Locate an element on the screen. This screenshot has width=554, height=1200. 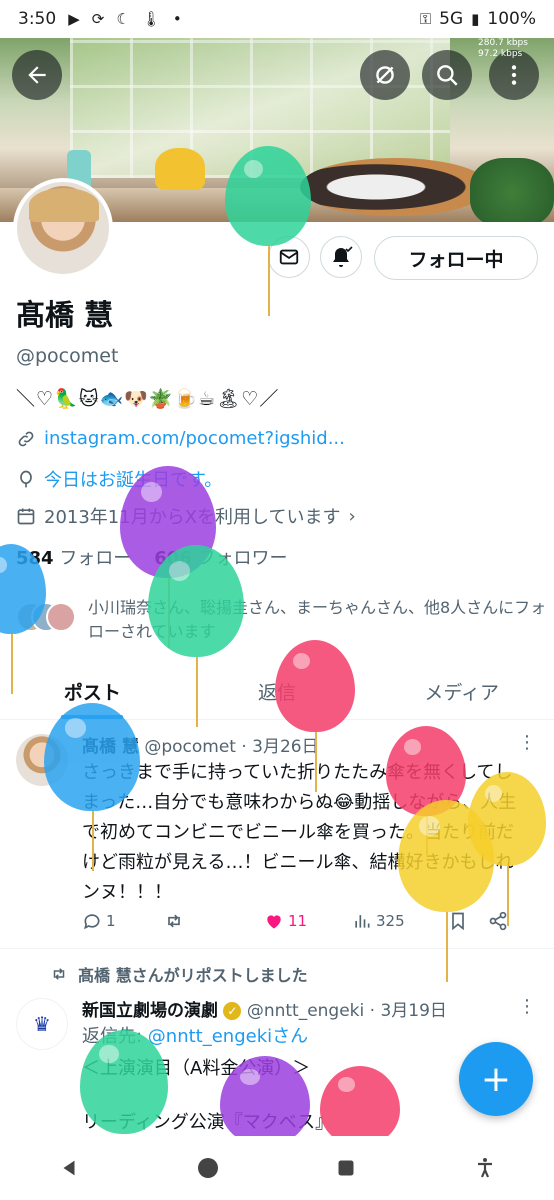
follow-counts: 584 フォロー 606 フォロワー is located at coordinates (152, 557).